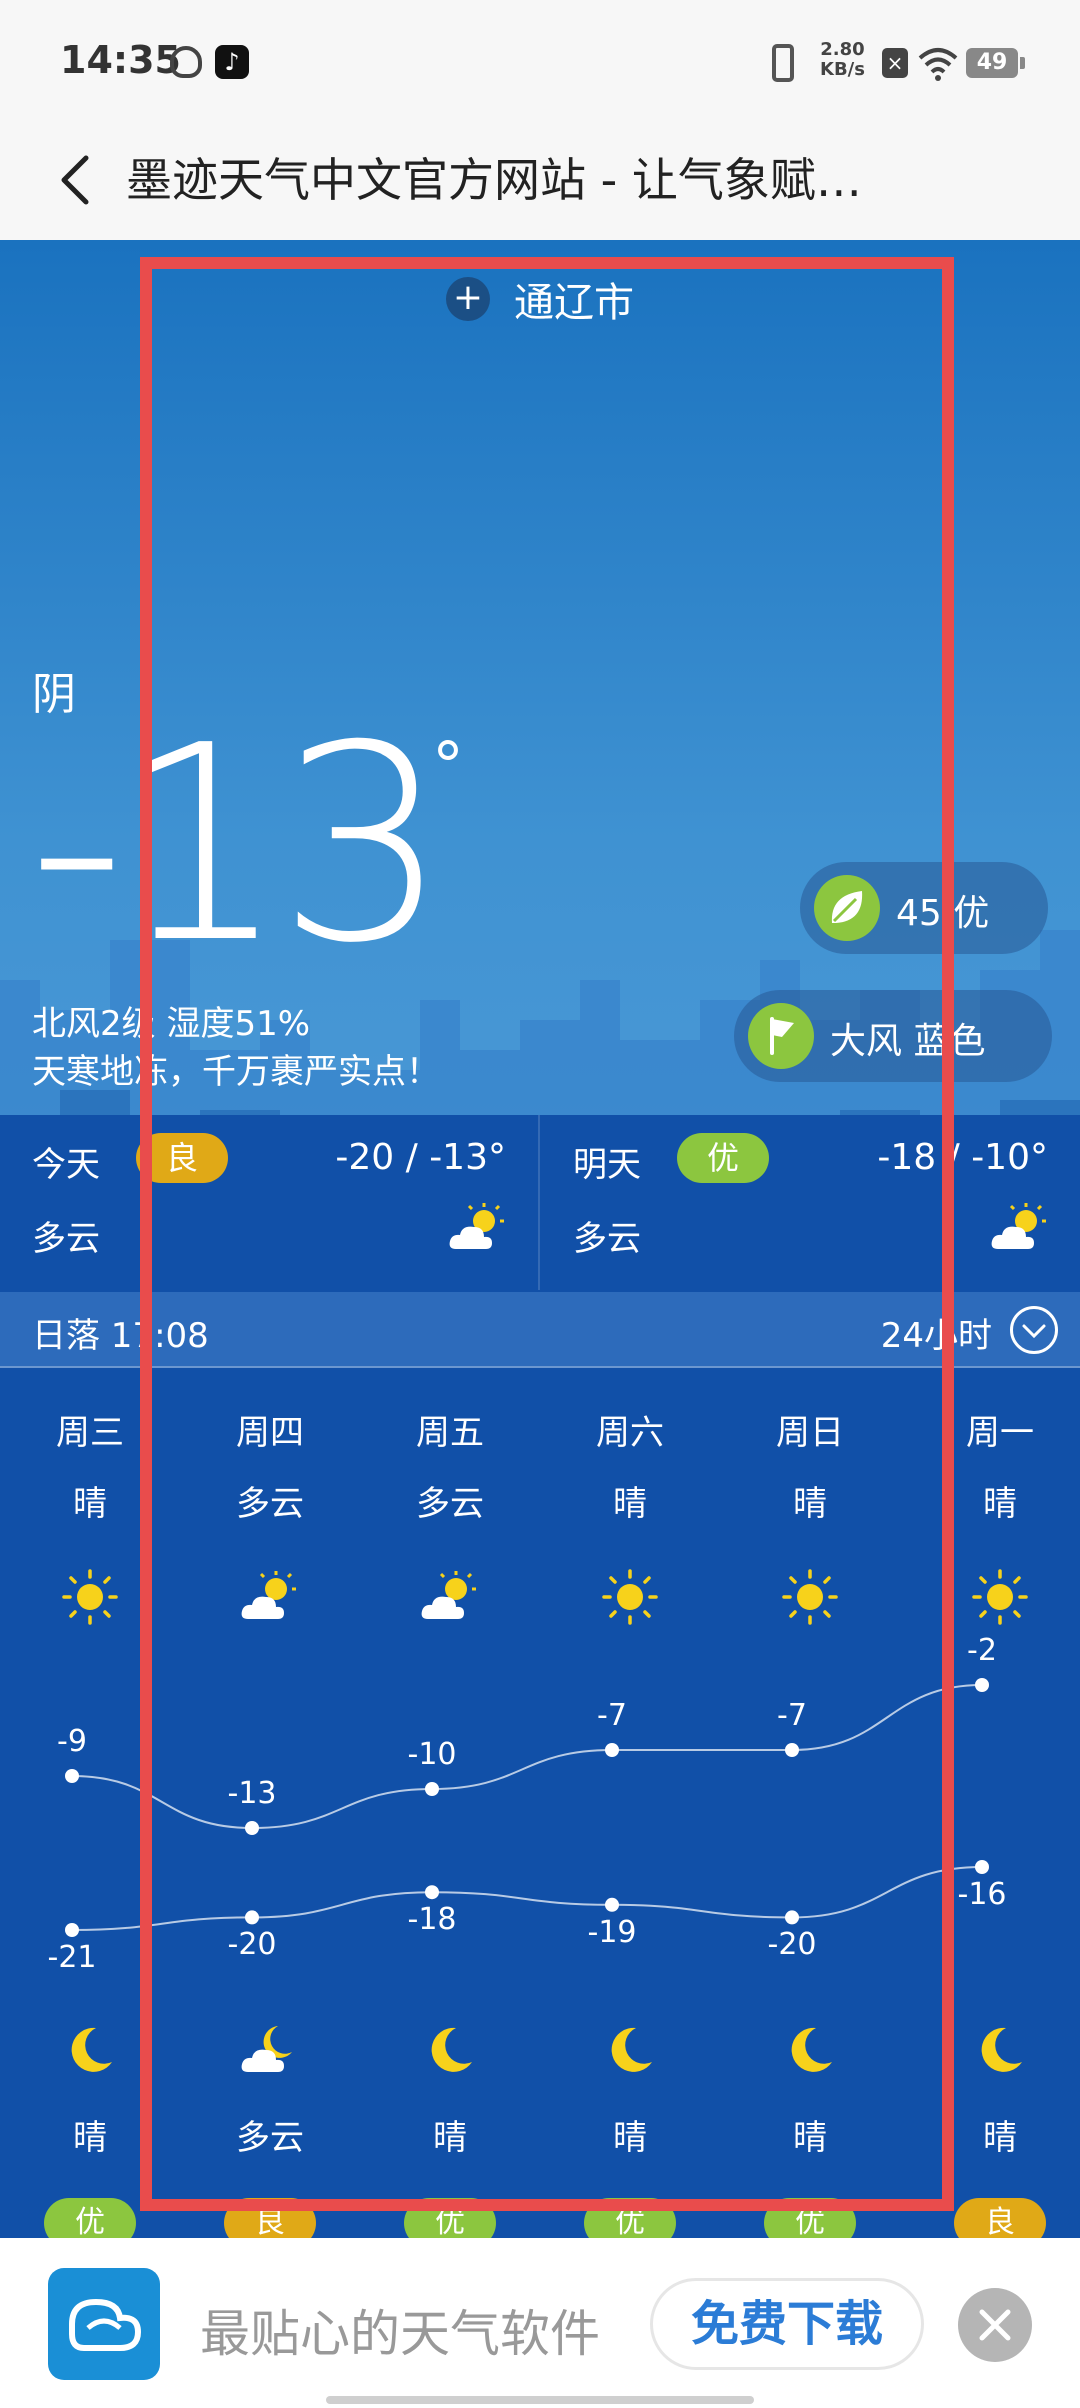 This screenshot has width=1080, height=2408. What do you see at coordinates (72, 1741) in the screenshot?
I see `high-temp-label: -9` at bounding box center [72, 1741].